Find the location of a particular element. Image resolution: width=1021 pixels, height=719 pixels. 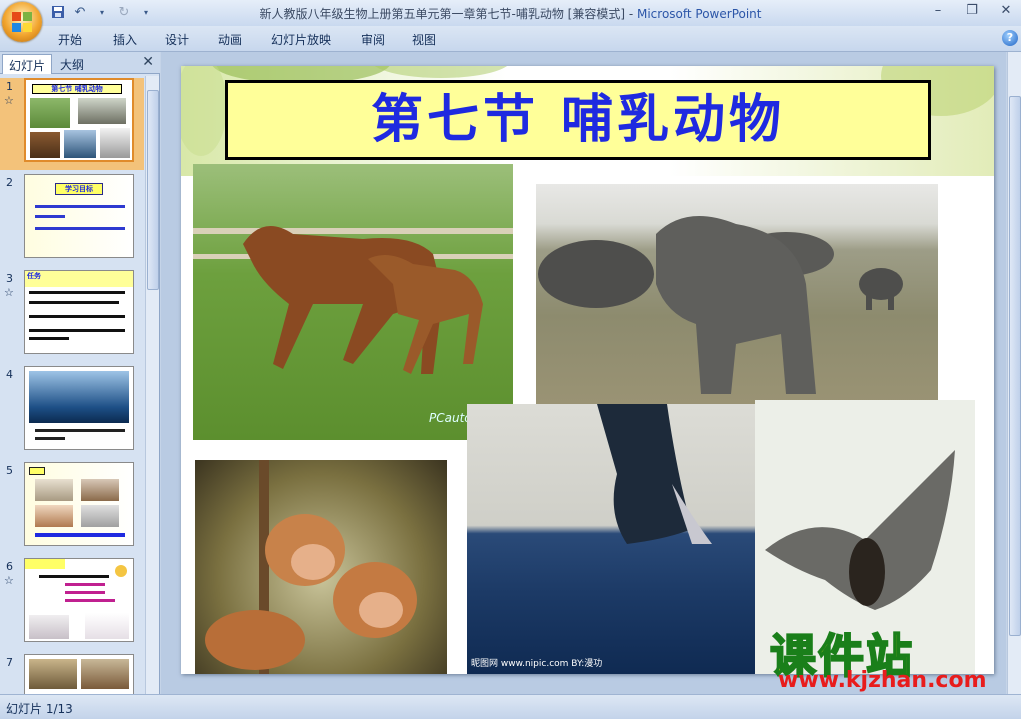

minimize-button: – is located at coordinates (938, 11).